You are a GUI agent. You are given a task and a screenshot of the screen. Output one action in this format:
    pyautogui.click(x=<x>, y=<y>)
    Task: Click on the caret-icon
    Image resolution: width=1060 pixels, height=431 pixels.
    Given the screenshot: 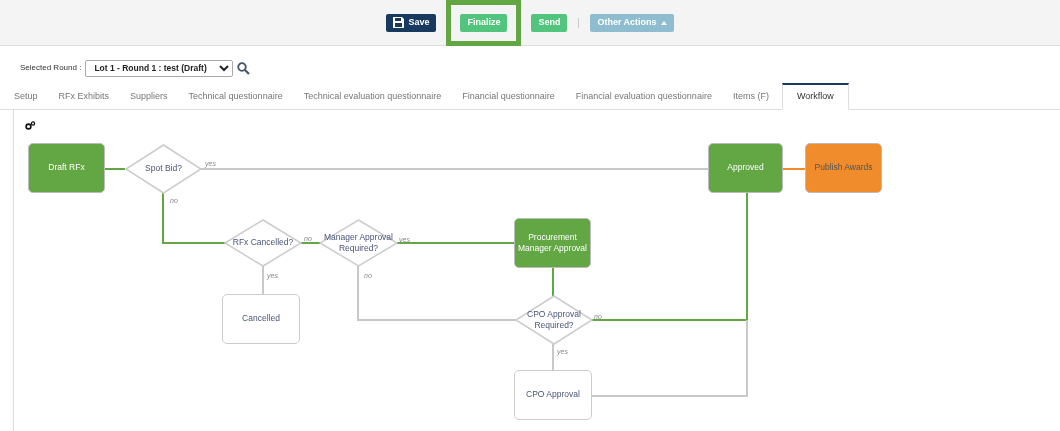 What is the action you would take?
    pyautogui.click(x=663, y=22)
    